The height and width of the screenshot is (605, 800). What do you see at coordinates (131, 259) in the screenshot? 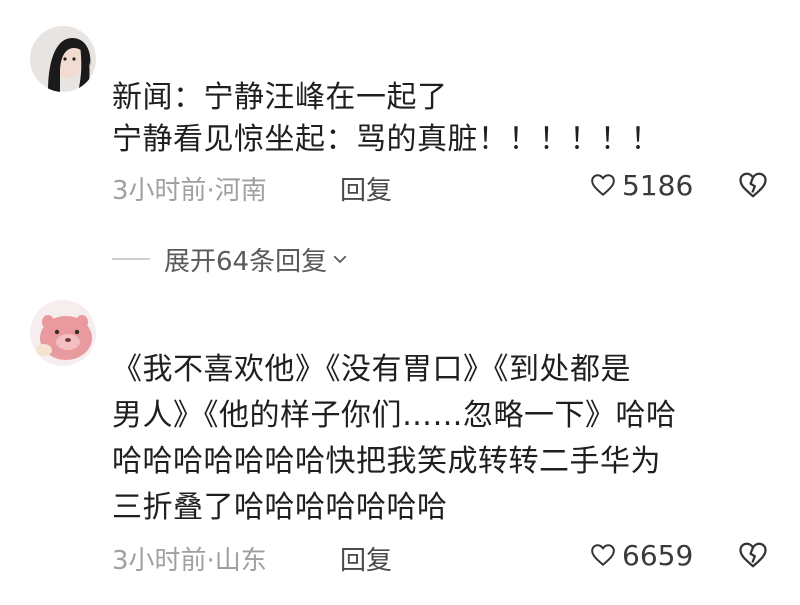
I see `divider-line` at bounding box center [131, 259].